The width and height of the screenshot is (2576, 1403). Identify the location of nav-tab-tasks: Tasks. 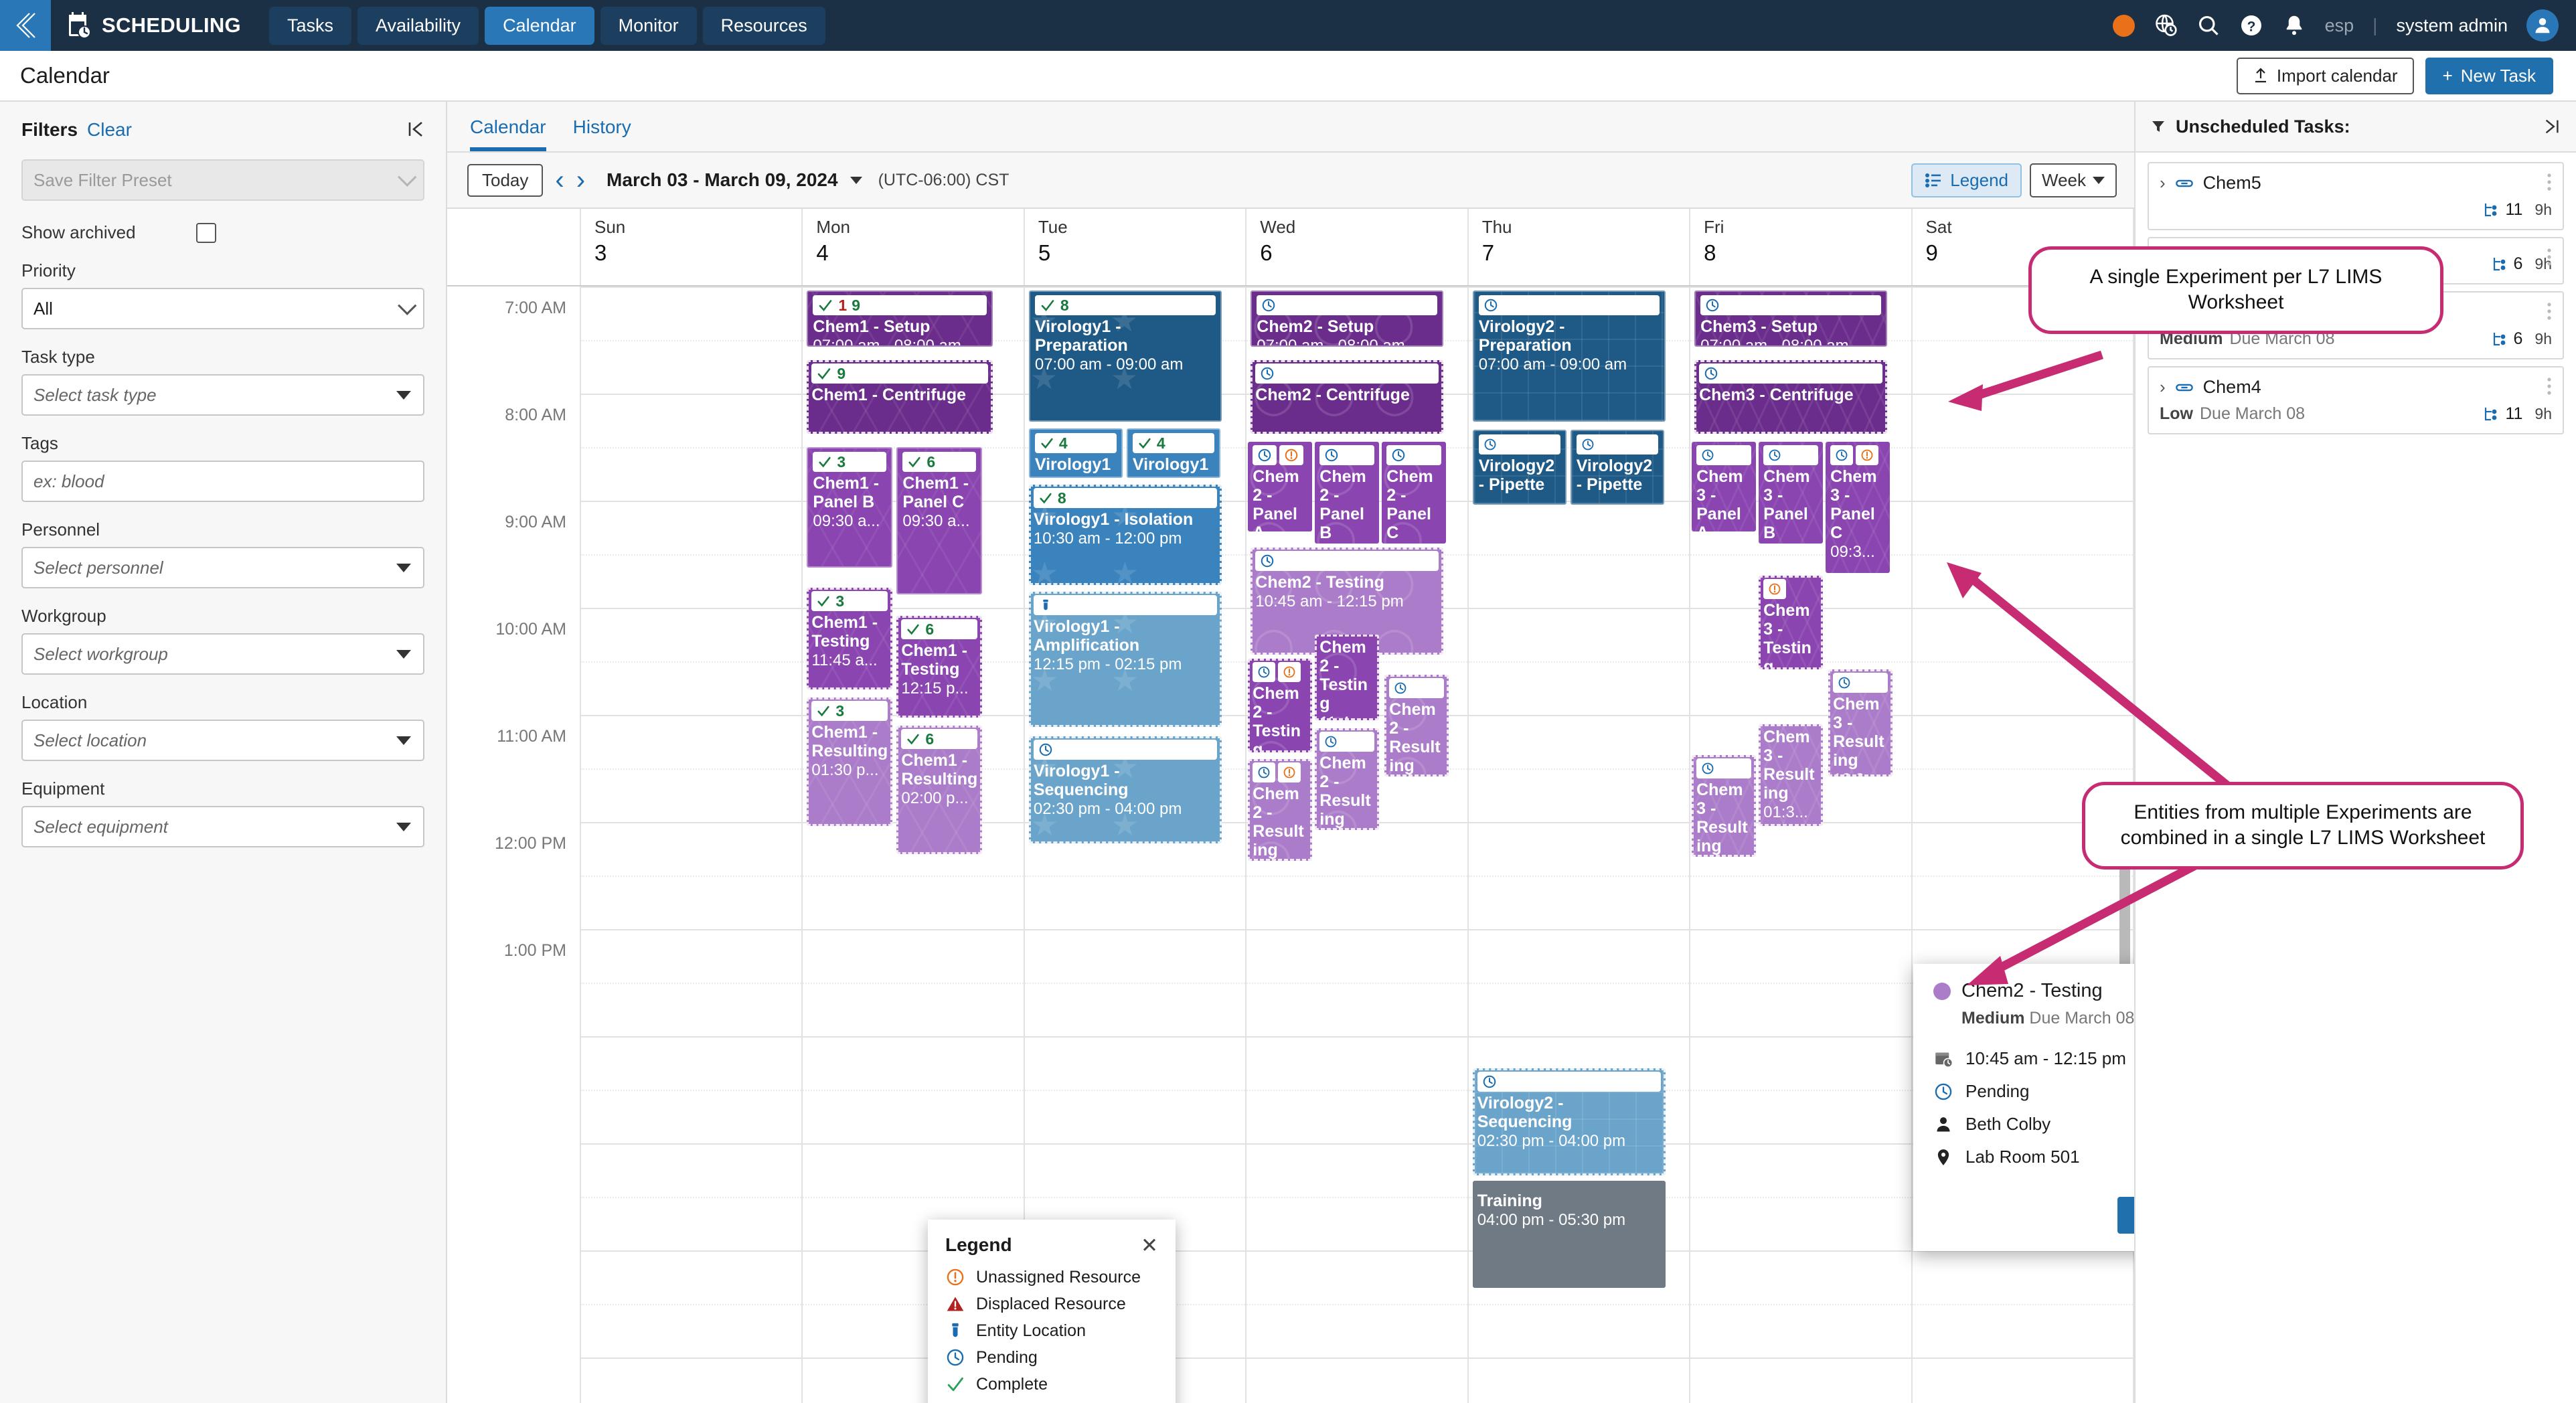
(310, 25).